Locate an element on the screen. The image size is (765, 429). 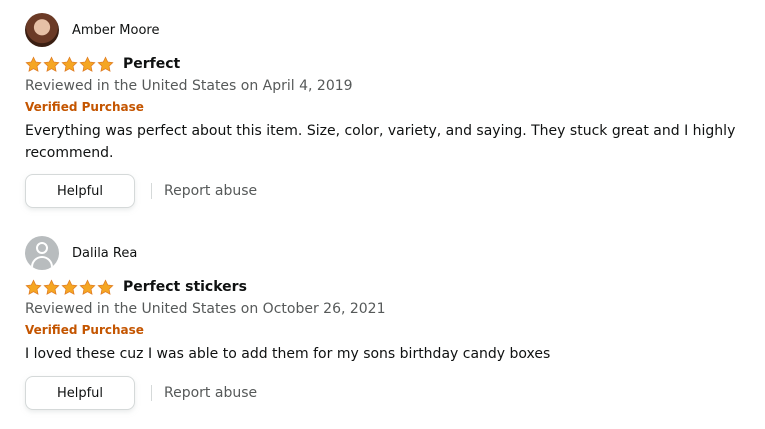
reviewer-profile: Amber Moore is located at coordinates (390, 30).